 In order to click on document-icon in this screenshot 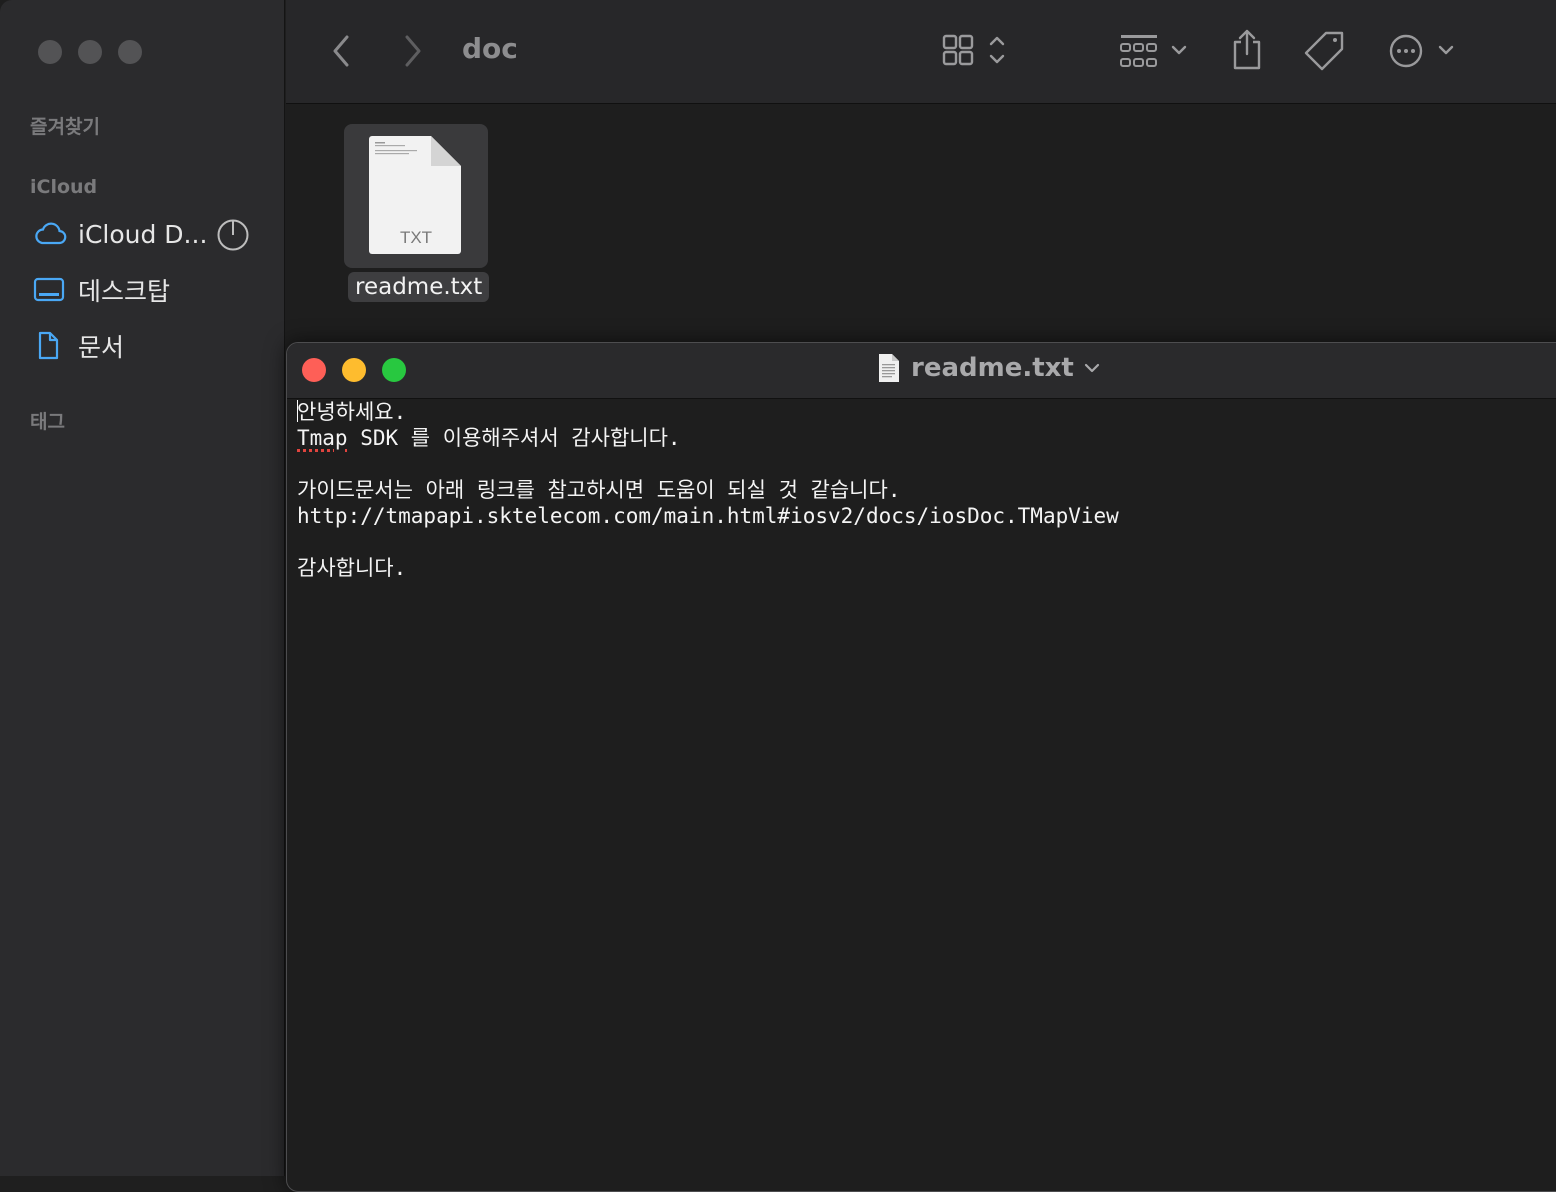, I will do `click(50, 346)`.